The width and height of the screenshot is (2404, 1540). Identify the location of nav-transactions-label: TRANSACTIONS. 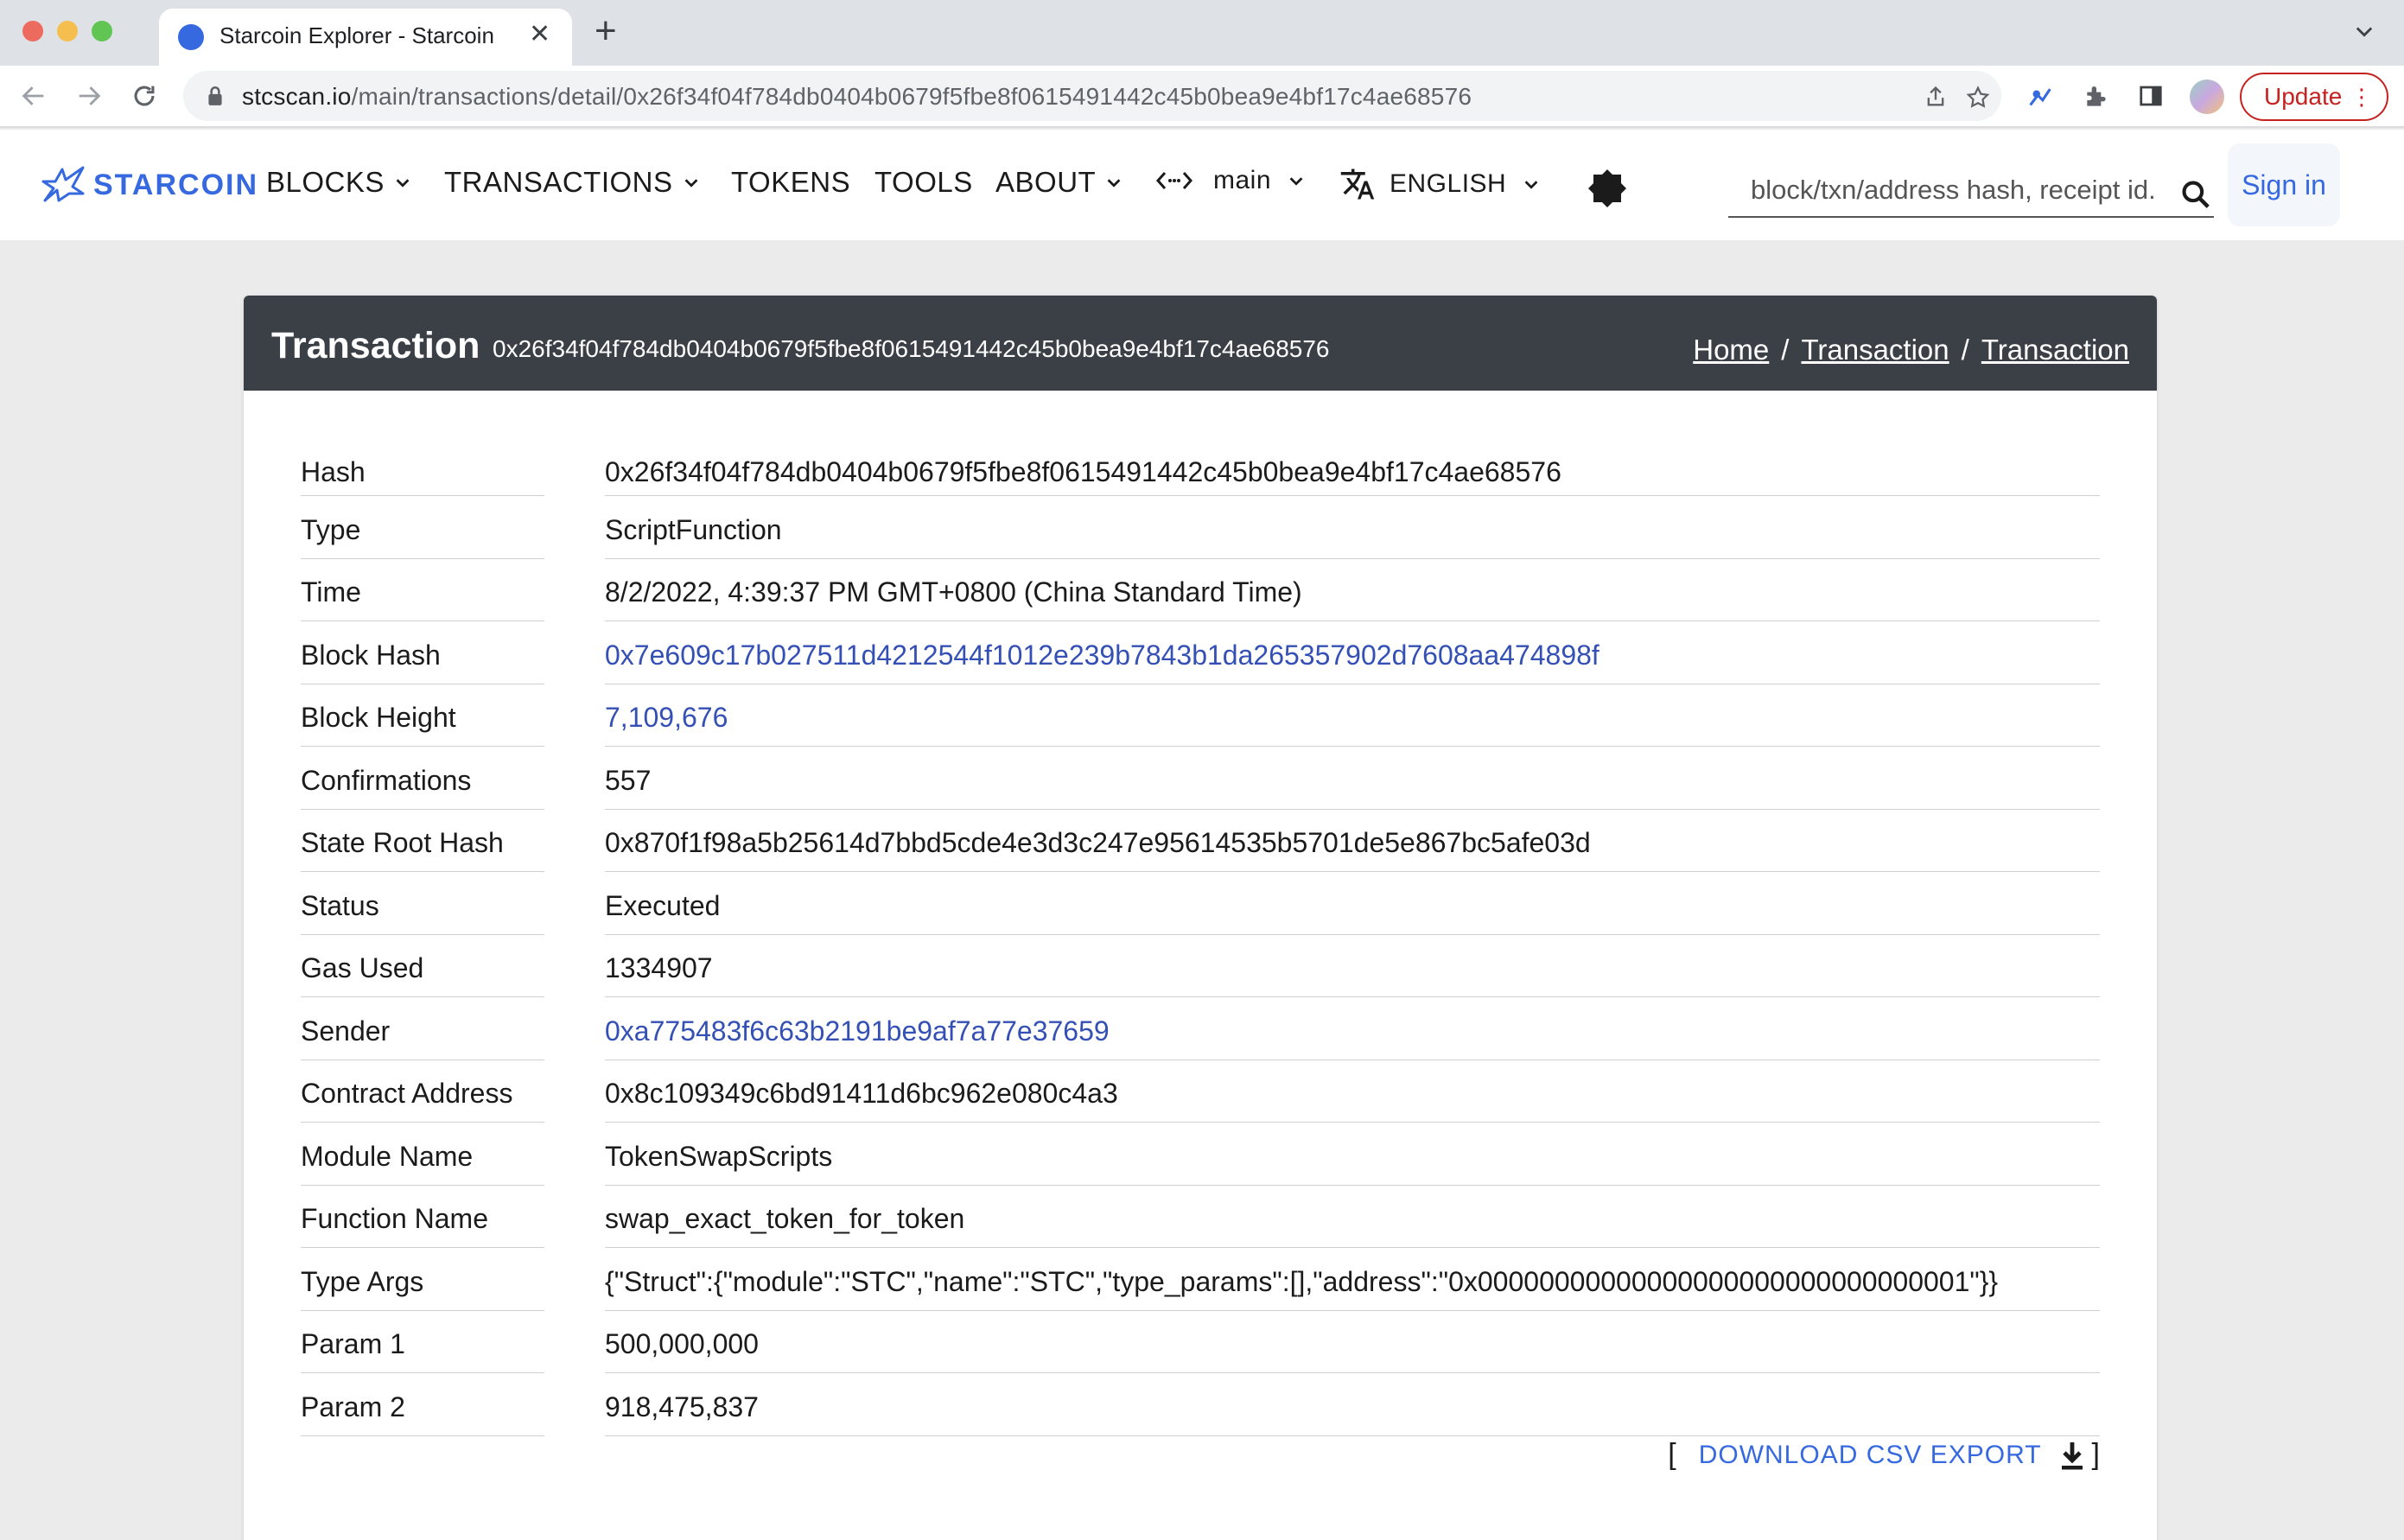
(558, 182).